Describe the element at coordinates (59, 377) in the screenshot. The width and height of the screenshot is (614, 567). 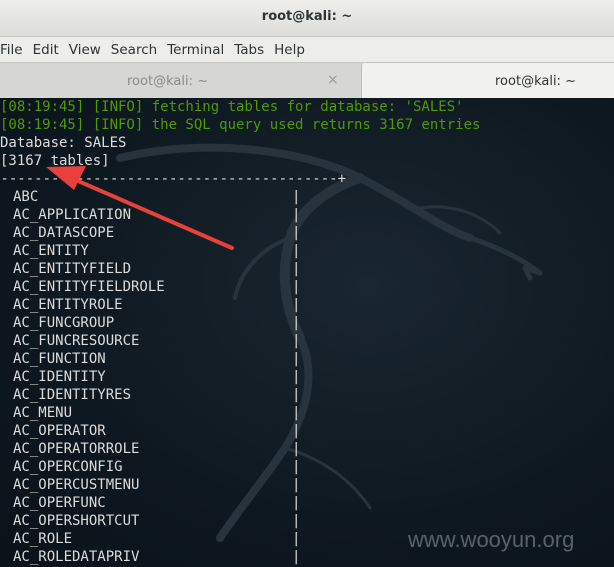
I see `table-name: AC_IDENTITY` at that location.